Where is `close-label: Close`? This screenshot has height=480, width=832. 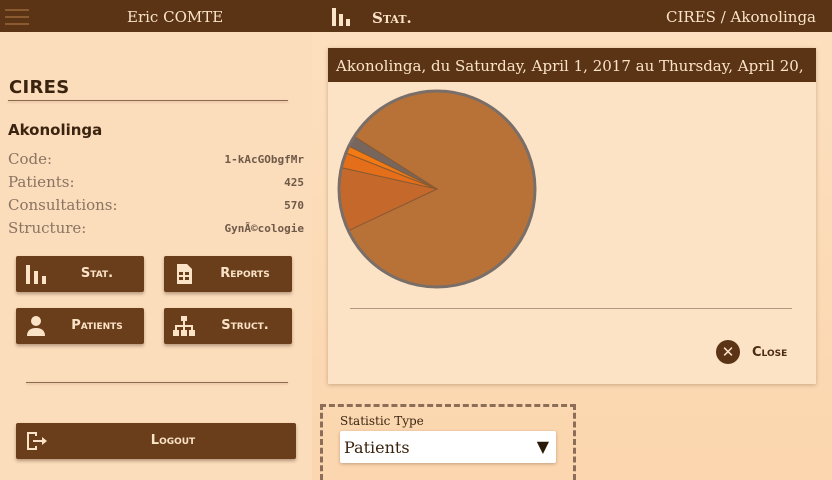 close-label: Close is located at coordinates (770, 352).